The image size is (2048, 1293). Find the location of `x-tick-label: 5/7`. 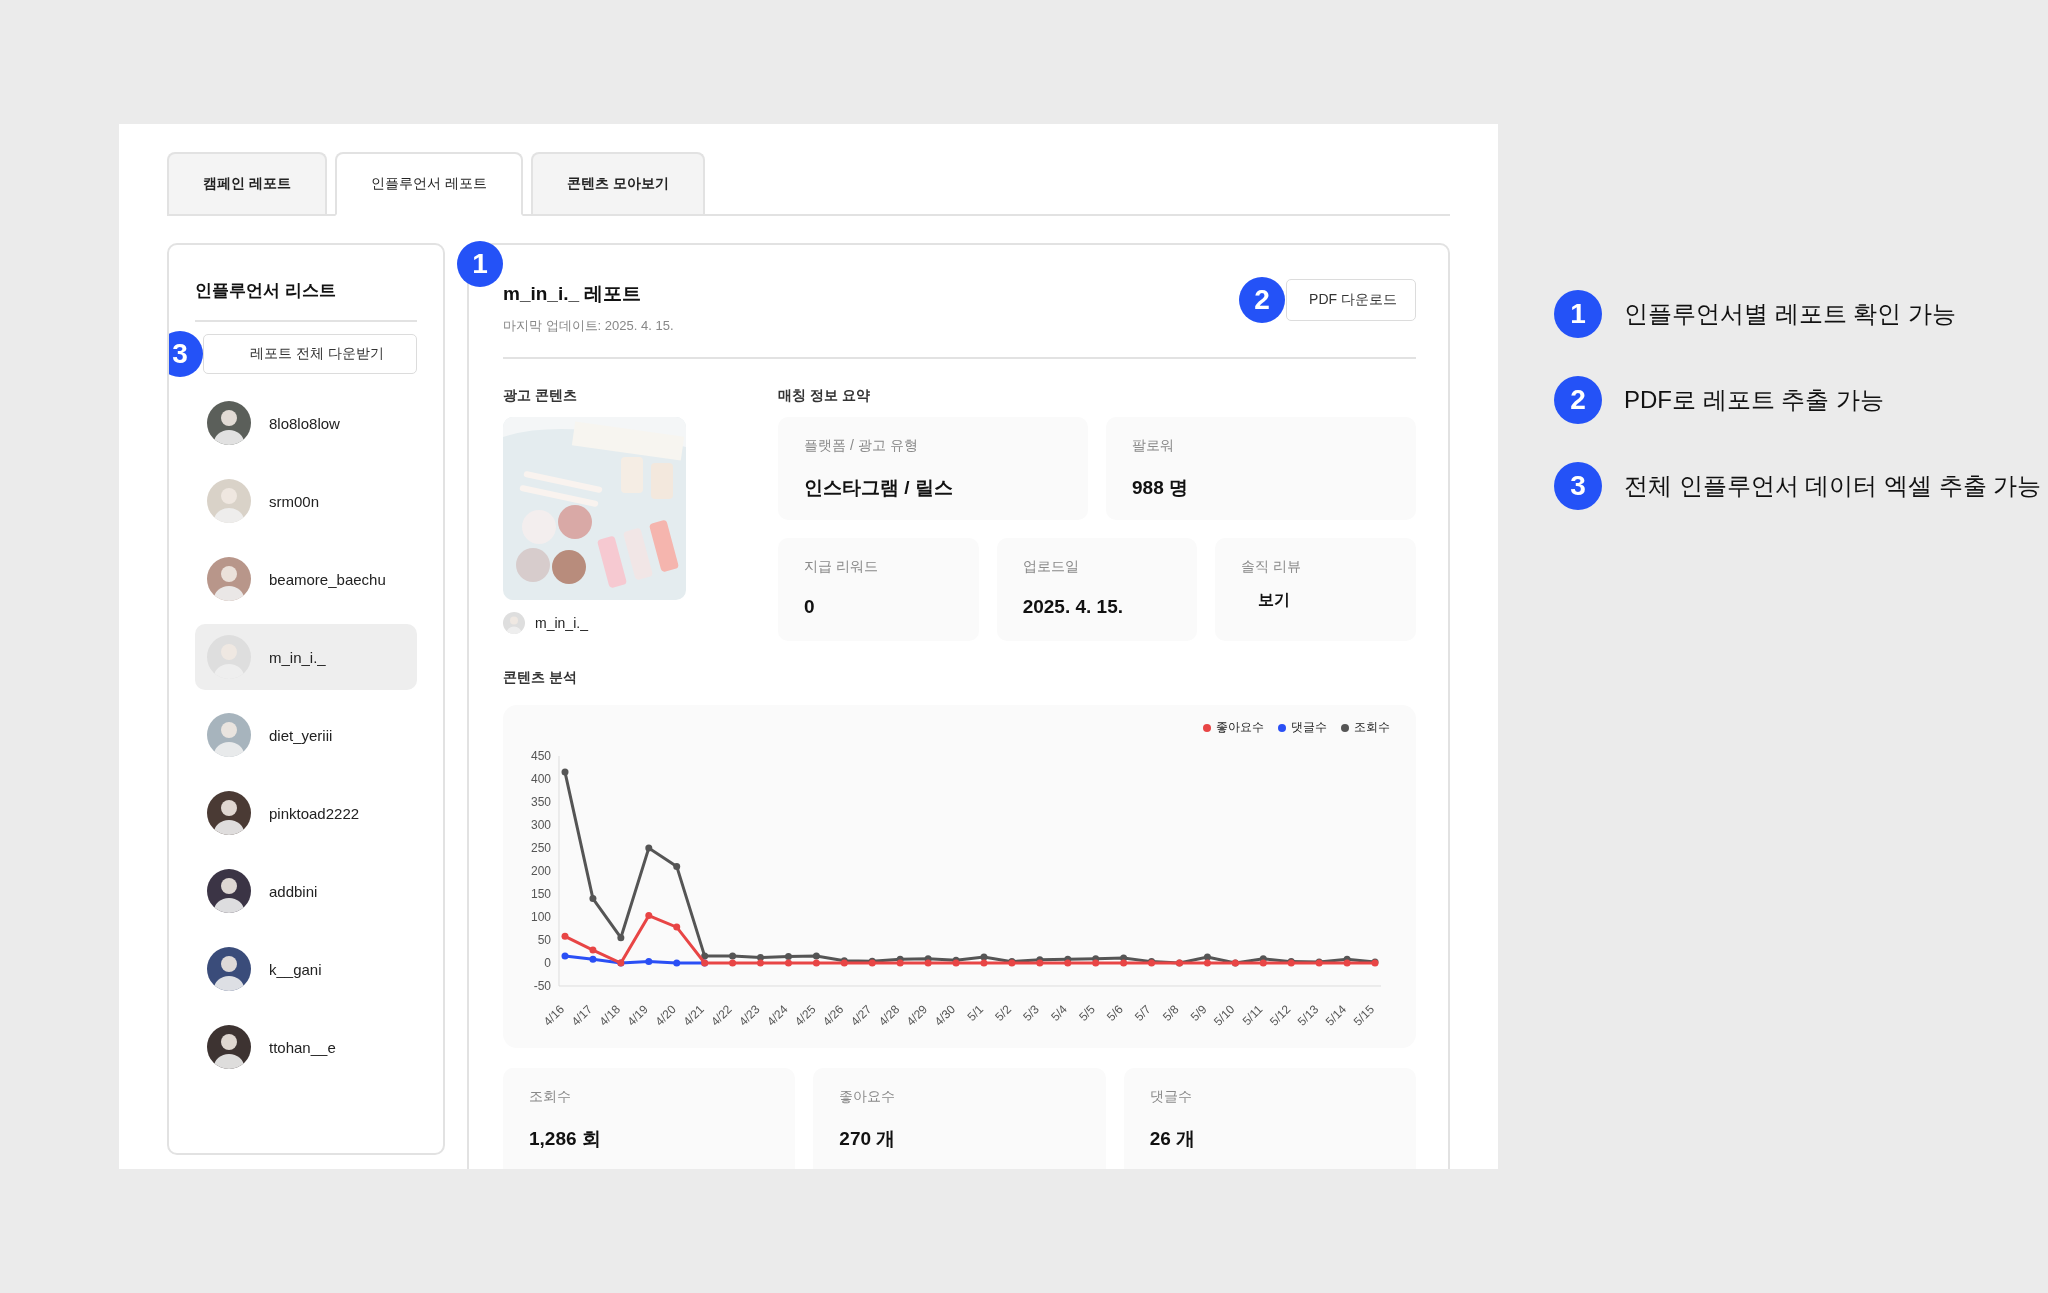

x-tick-label: 5/7 is located at coordinates (1142, 1013).